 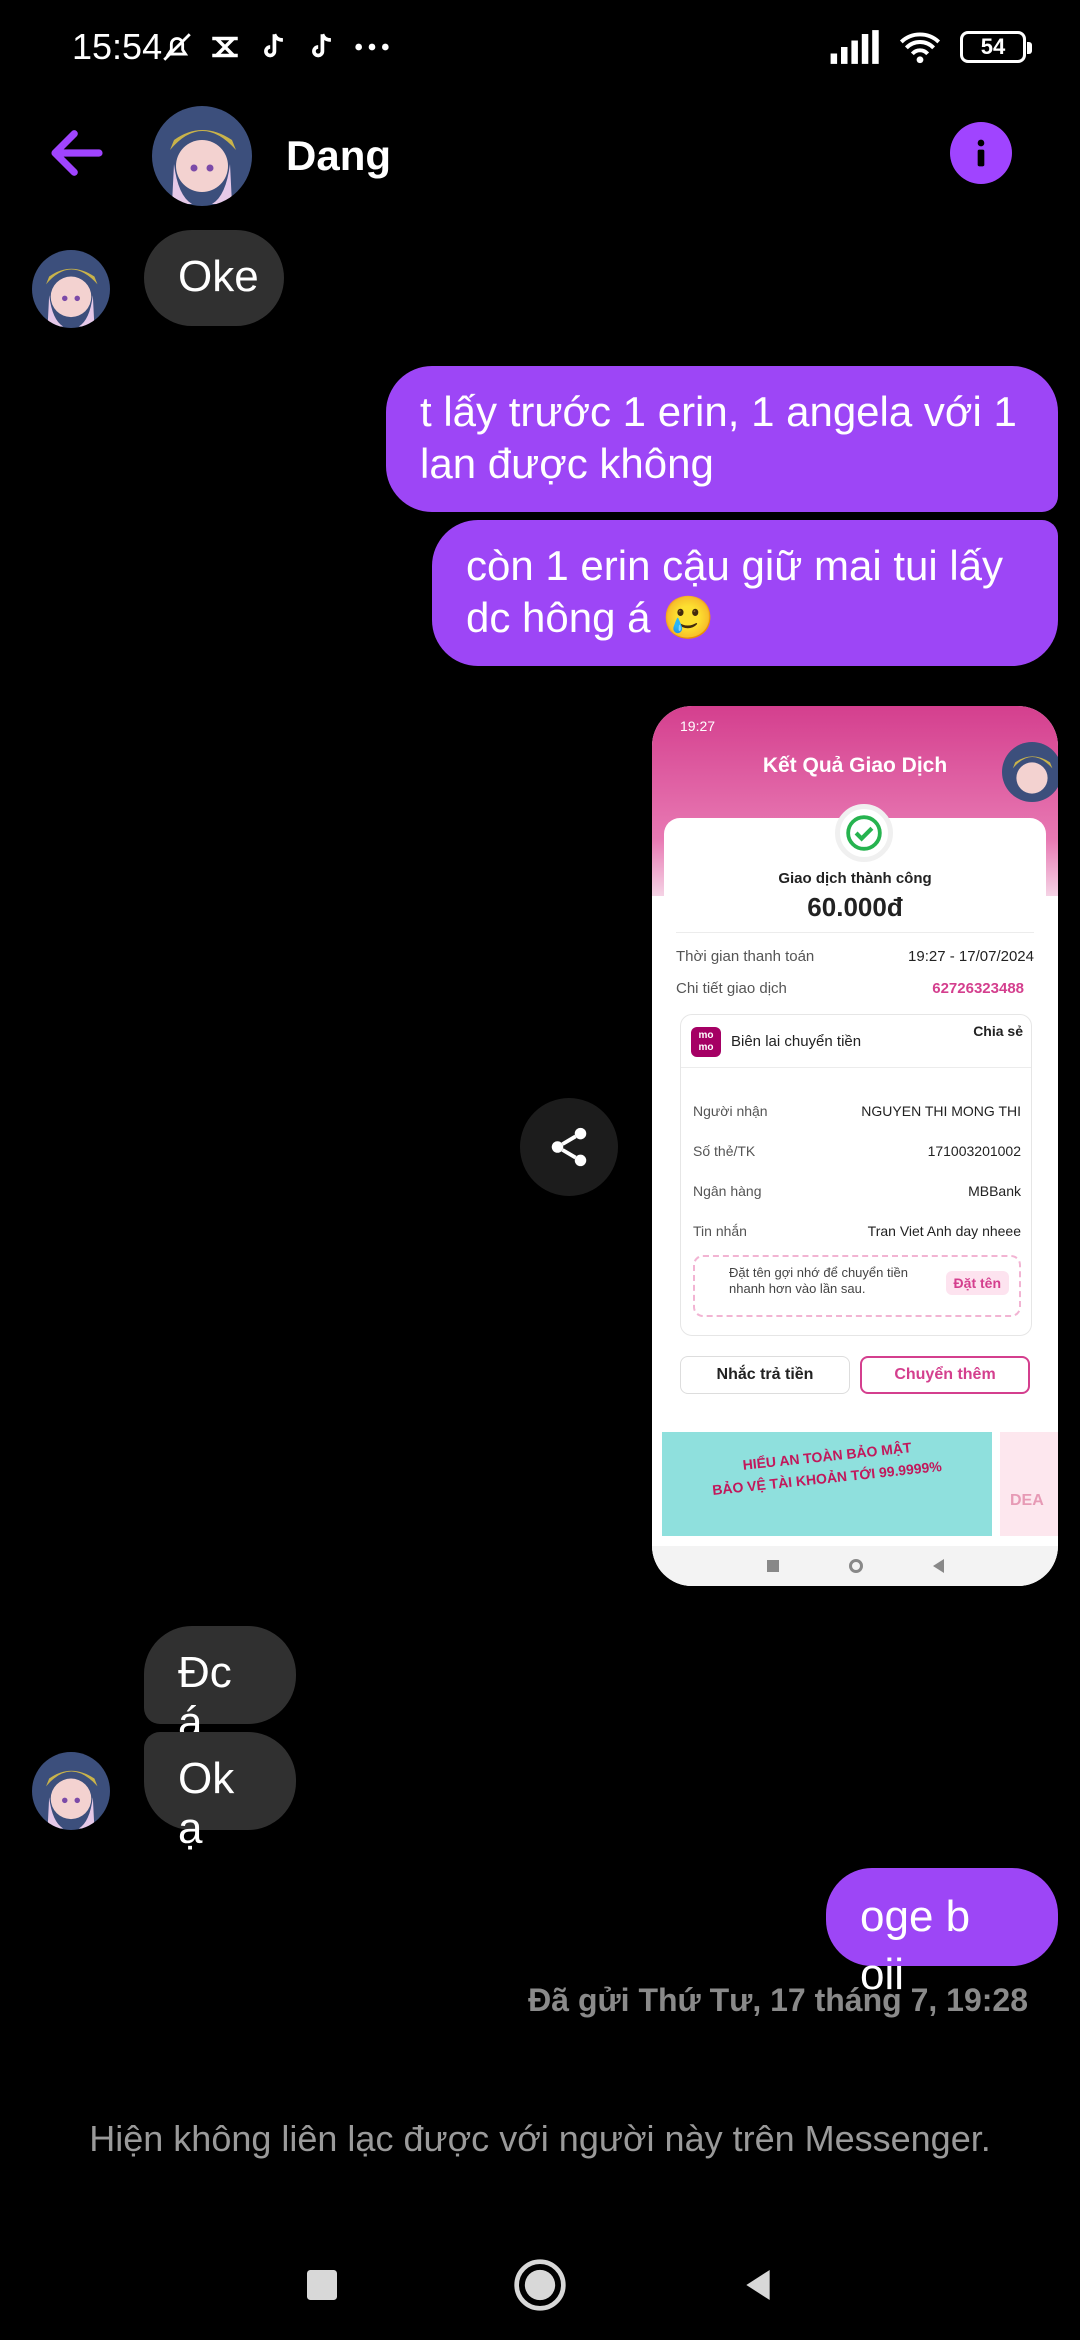 What do you see at coordinates (758, 2285) in the screenshot?
I see `back-icon` at bounding box center [758, 2285].